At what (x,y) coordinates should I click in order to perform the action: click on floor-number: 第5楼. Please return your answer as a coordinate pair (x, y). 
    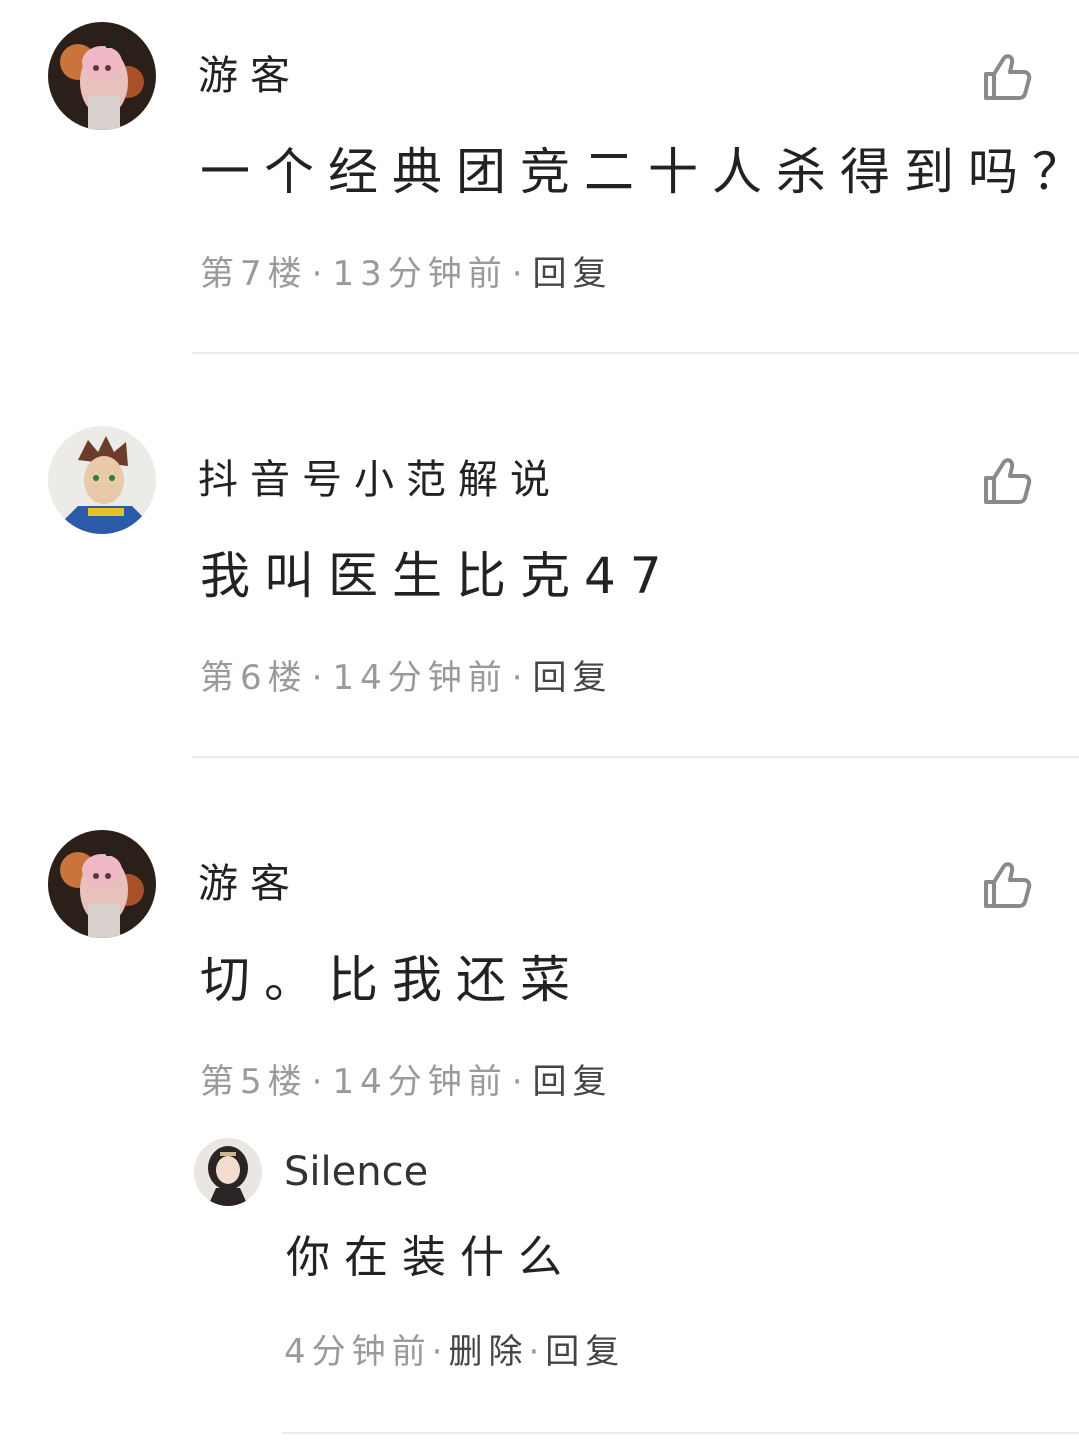
    Looking at the image, I should click on (254, 1082).